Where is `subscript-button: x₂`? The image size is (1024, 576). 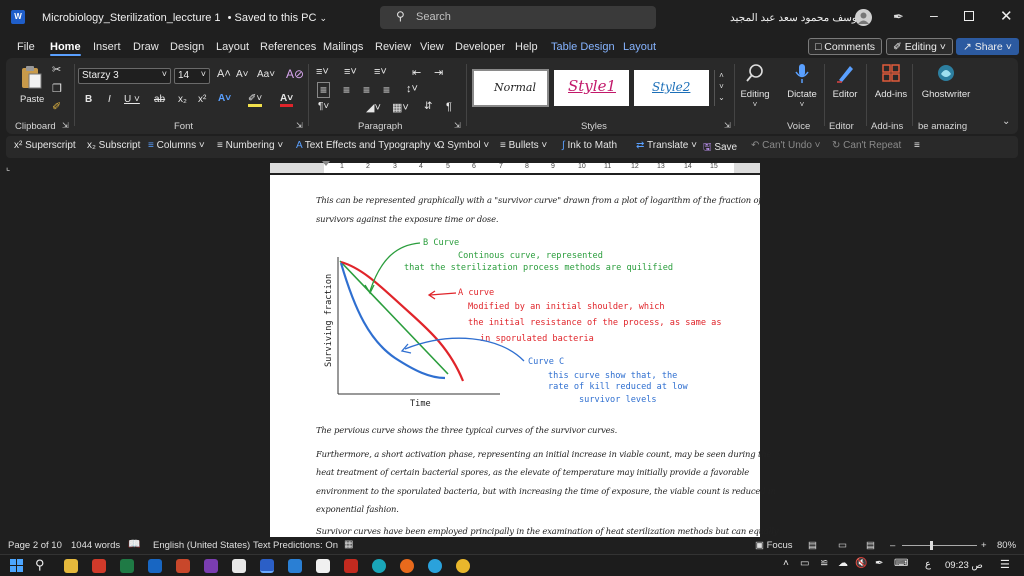 subscript-button: x₂ is located at coordinates (182, 99).